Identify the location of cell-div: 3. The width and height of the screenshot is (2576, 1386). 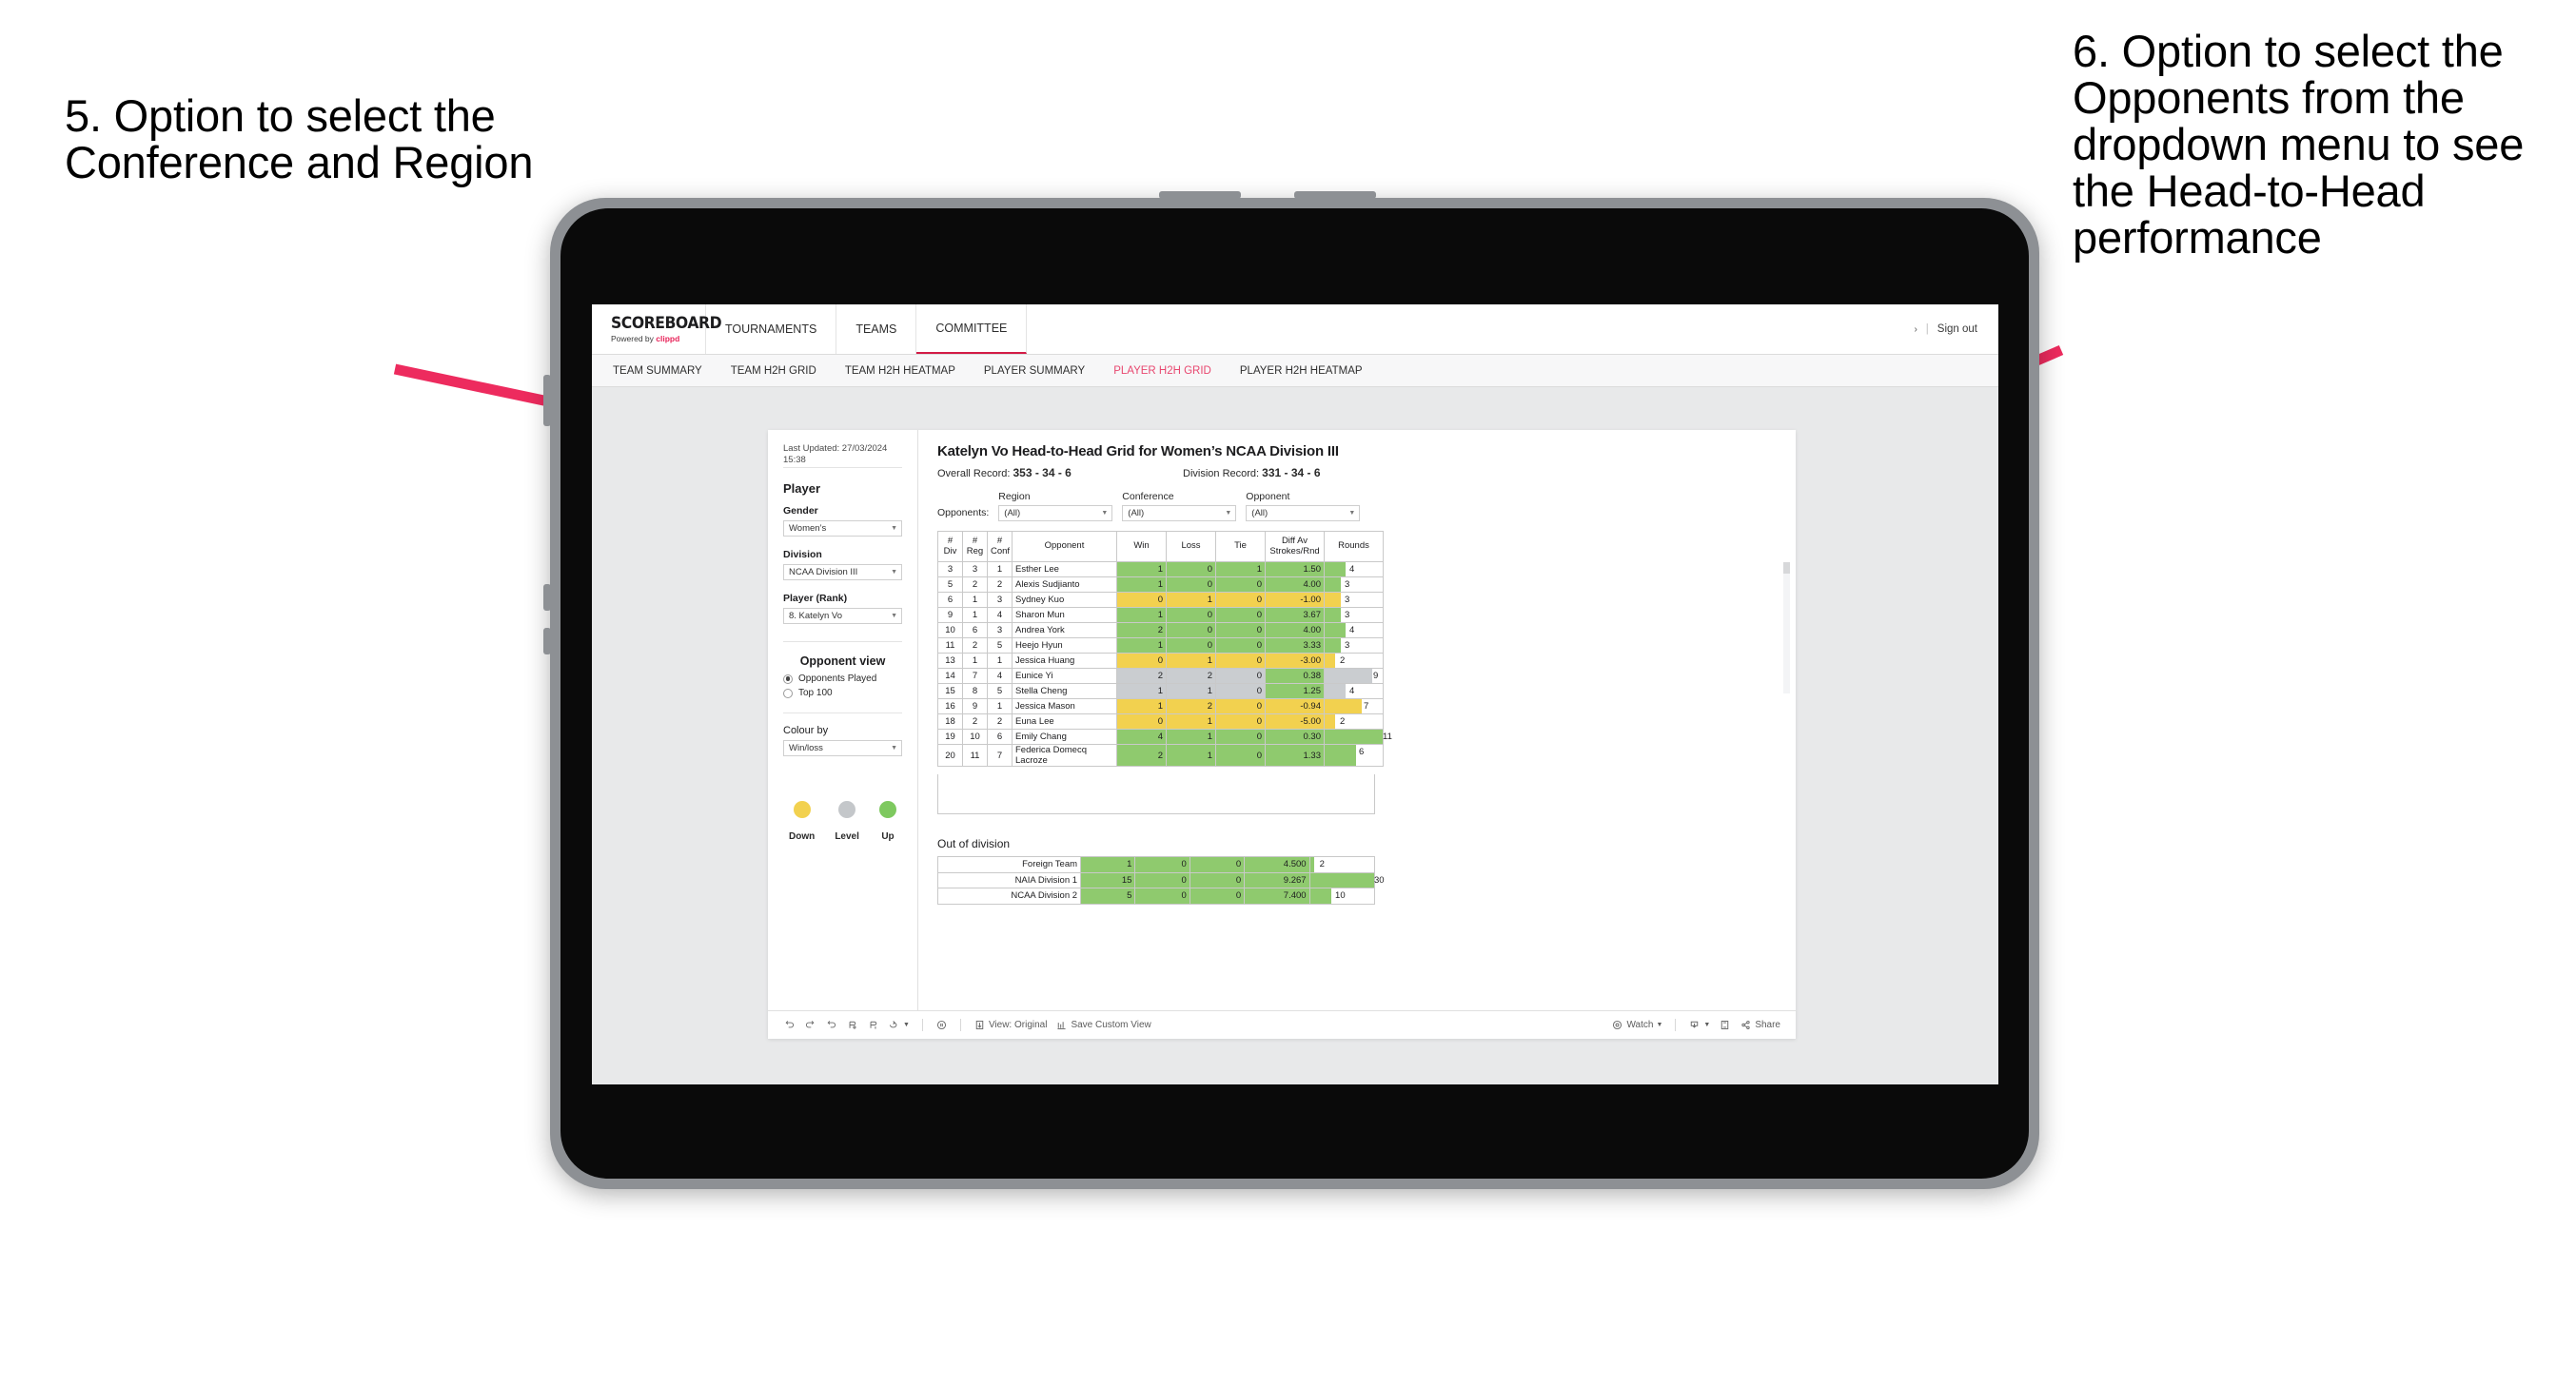
(950, 569).